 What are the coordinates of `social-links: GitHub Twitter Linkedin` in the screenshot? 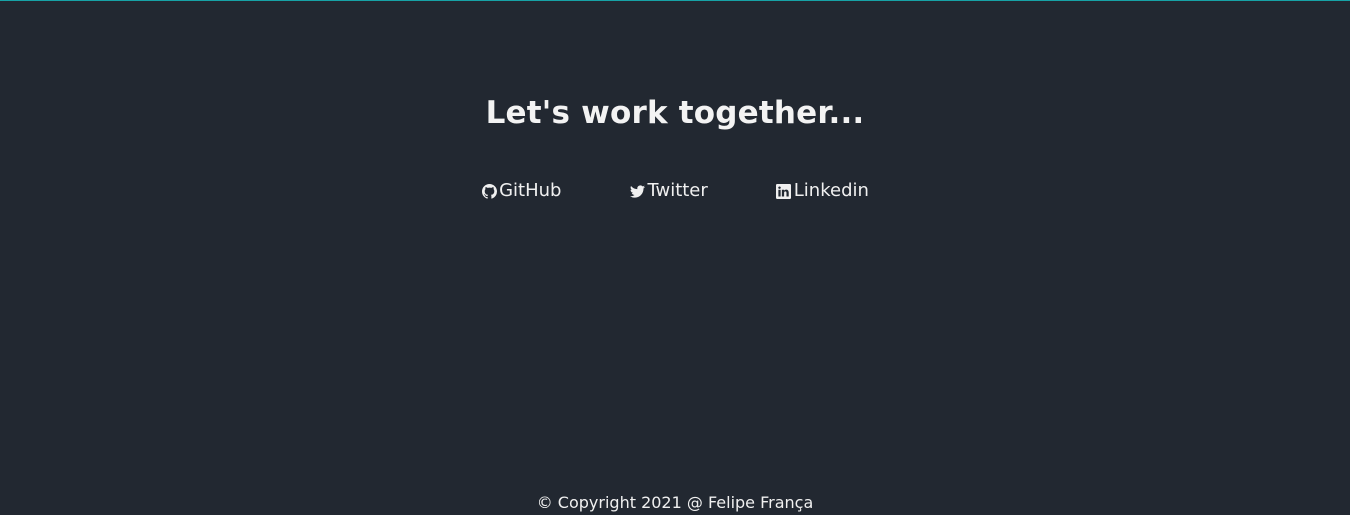 It's located at (675, 191).